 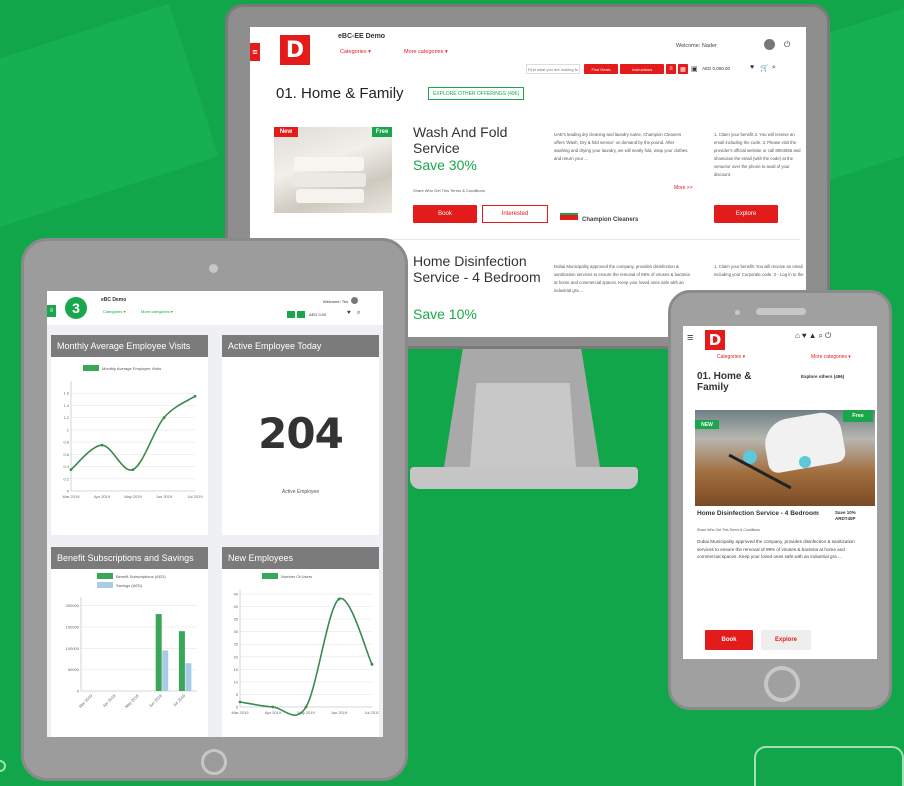 I want to click on phone-camera, so click(x=737, y=312).